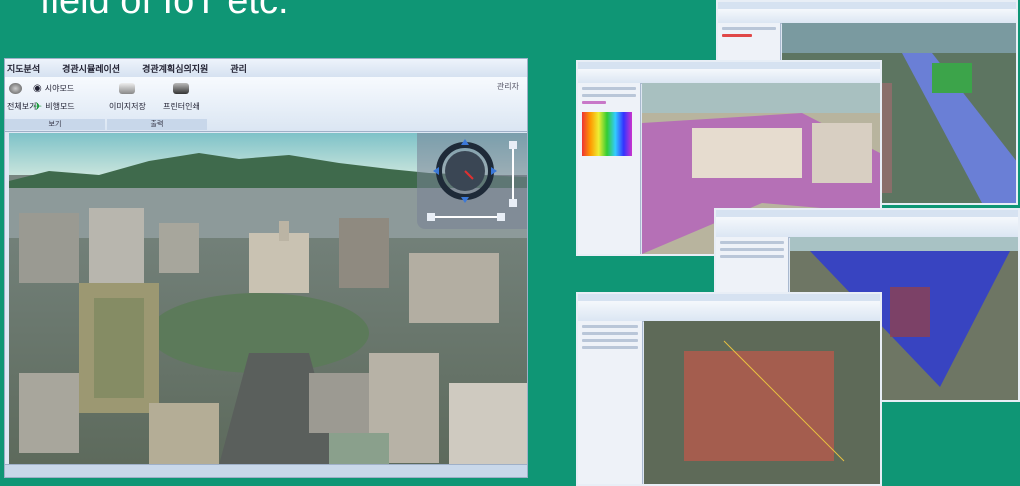 Image resolution: width=1020 pixels, height=486 pixels. I want to click on save-image-icon, so click(127, 88).